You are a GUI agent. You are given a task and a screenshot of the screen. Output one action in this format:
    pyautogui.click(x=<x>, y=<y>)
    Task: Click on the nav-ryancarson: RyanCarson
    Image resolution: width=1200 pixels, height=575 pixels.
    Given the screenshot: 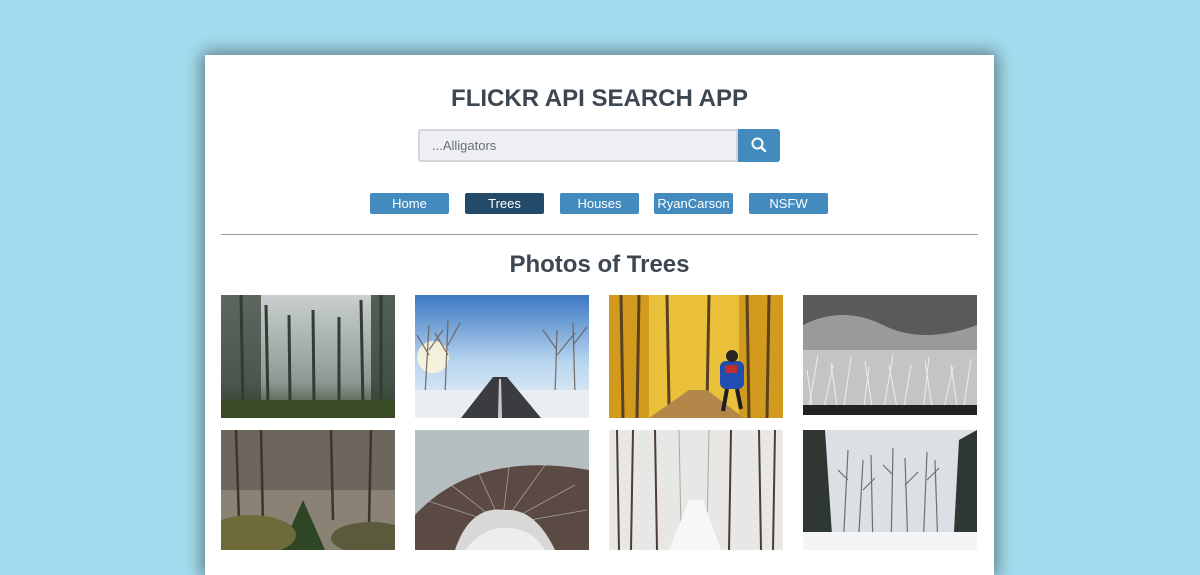 What is the action you would take?
    pyautogui.click(x=693, y=203)
    